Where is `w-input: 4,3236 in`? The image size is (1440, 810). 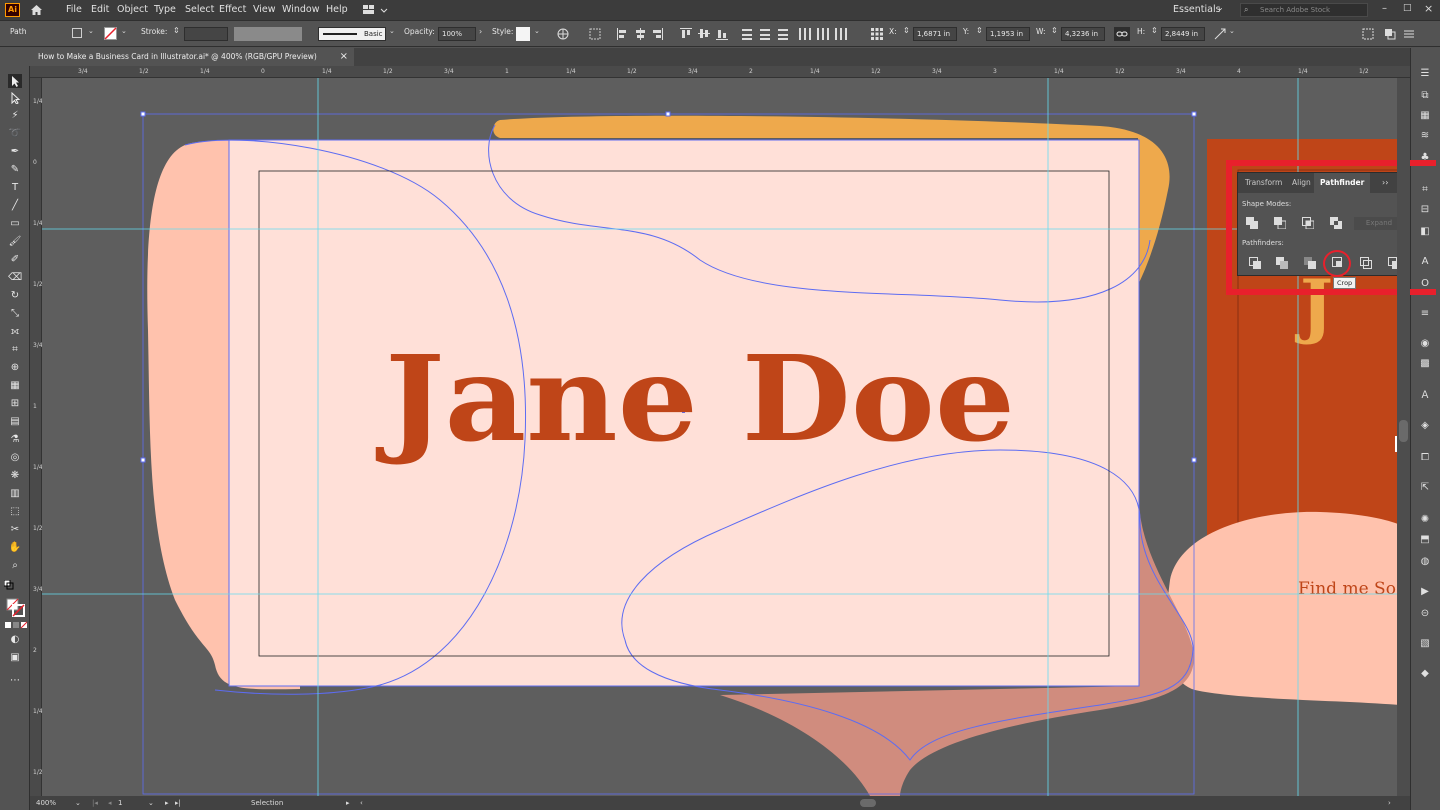 w-input: 4,3236 in is located at coordinates (1083, 34).